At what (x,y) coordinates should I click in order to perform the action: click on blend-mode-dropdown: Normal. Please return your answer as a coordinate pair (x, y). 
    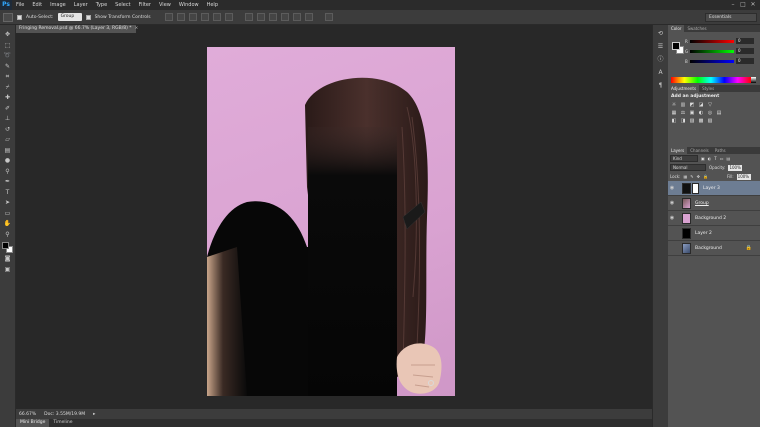
    Looking at the image, I should click on (688, 167).